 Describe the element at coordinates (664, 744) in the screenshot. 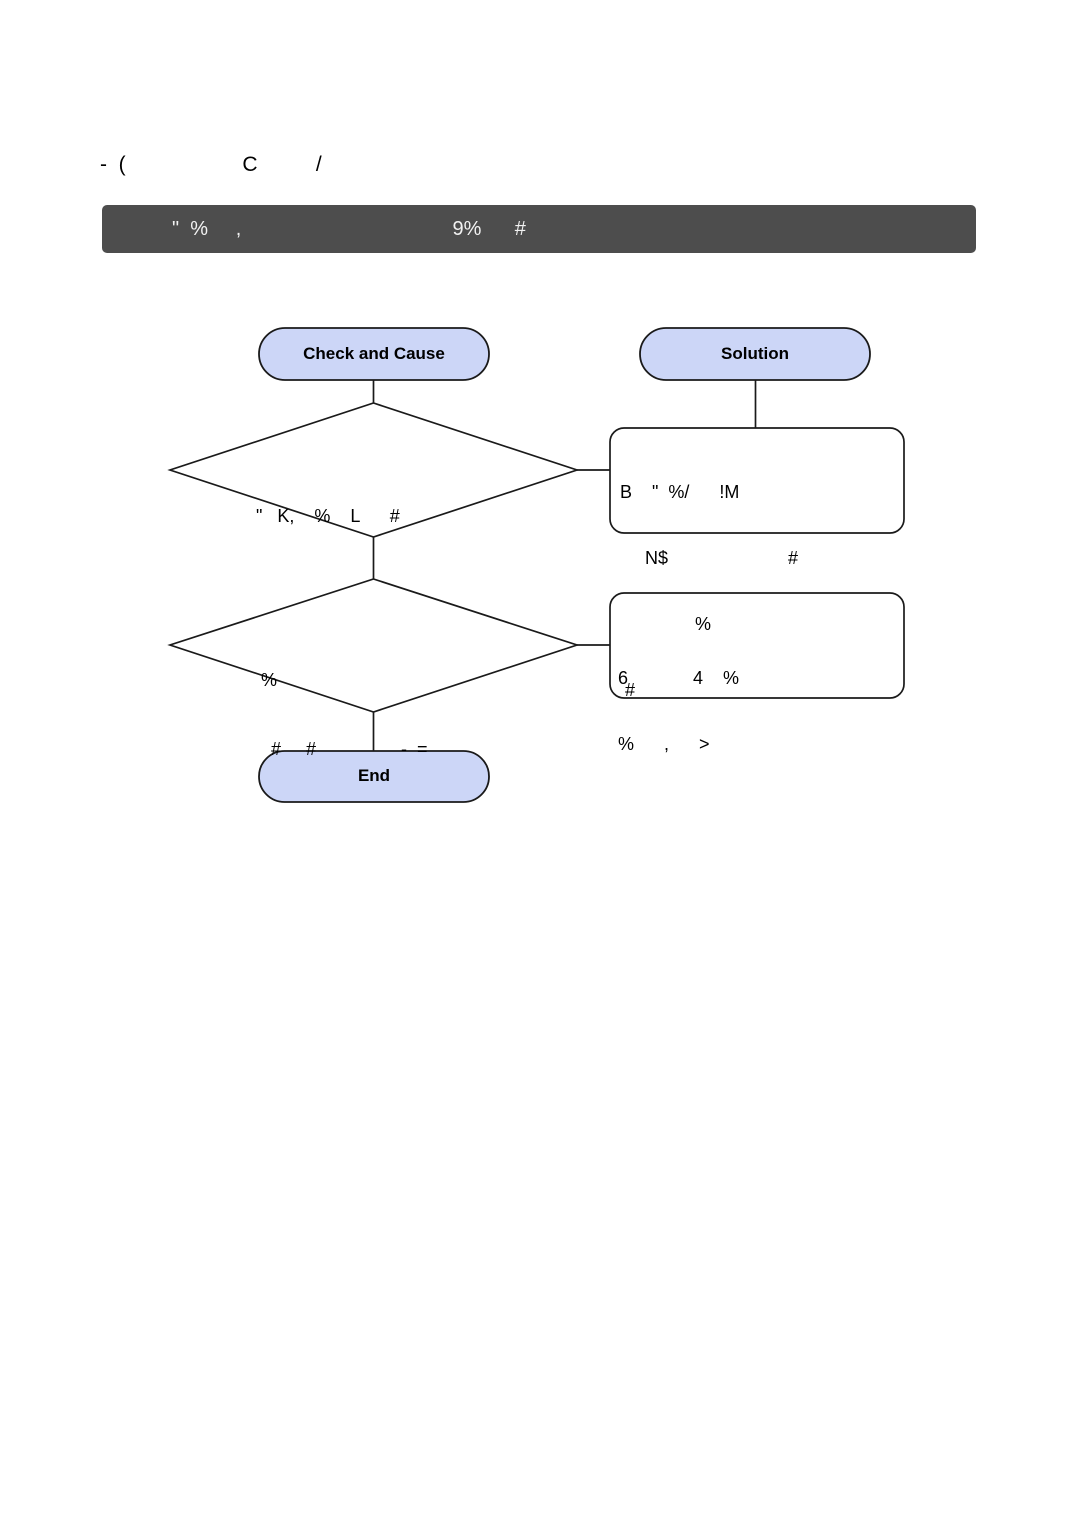

I see `solution-2-line-2: % , >` at that location.